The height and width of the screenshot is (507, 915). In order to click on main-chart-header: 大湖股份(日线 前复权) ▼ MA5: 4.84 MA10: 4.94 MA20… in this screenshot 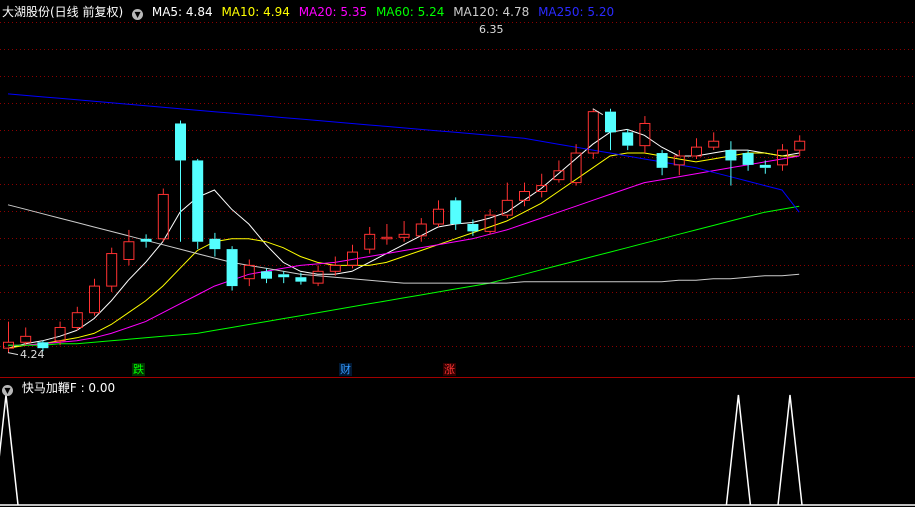, I will do `click(310, 12)`.